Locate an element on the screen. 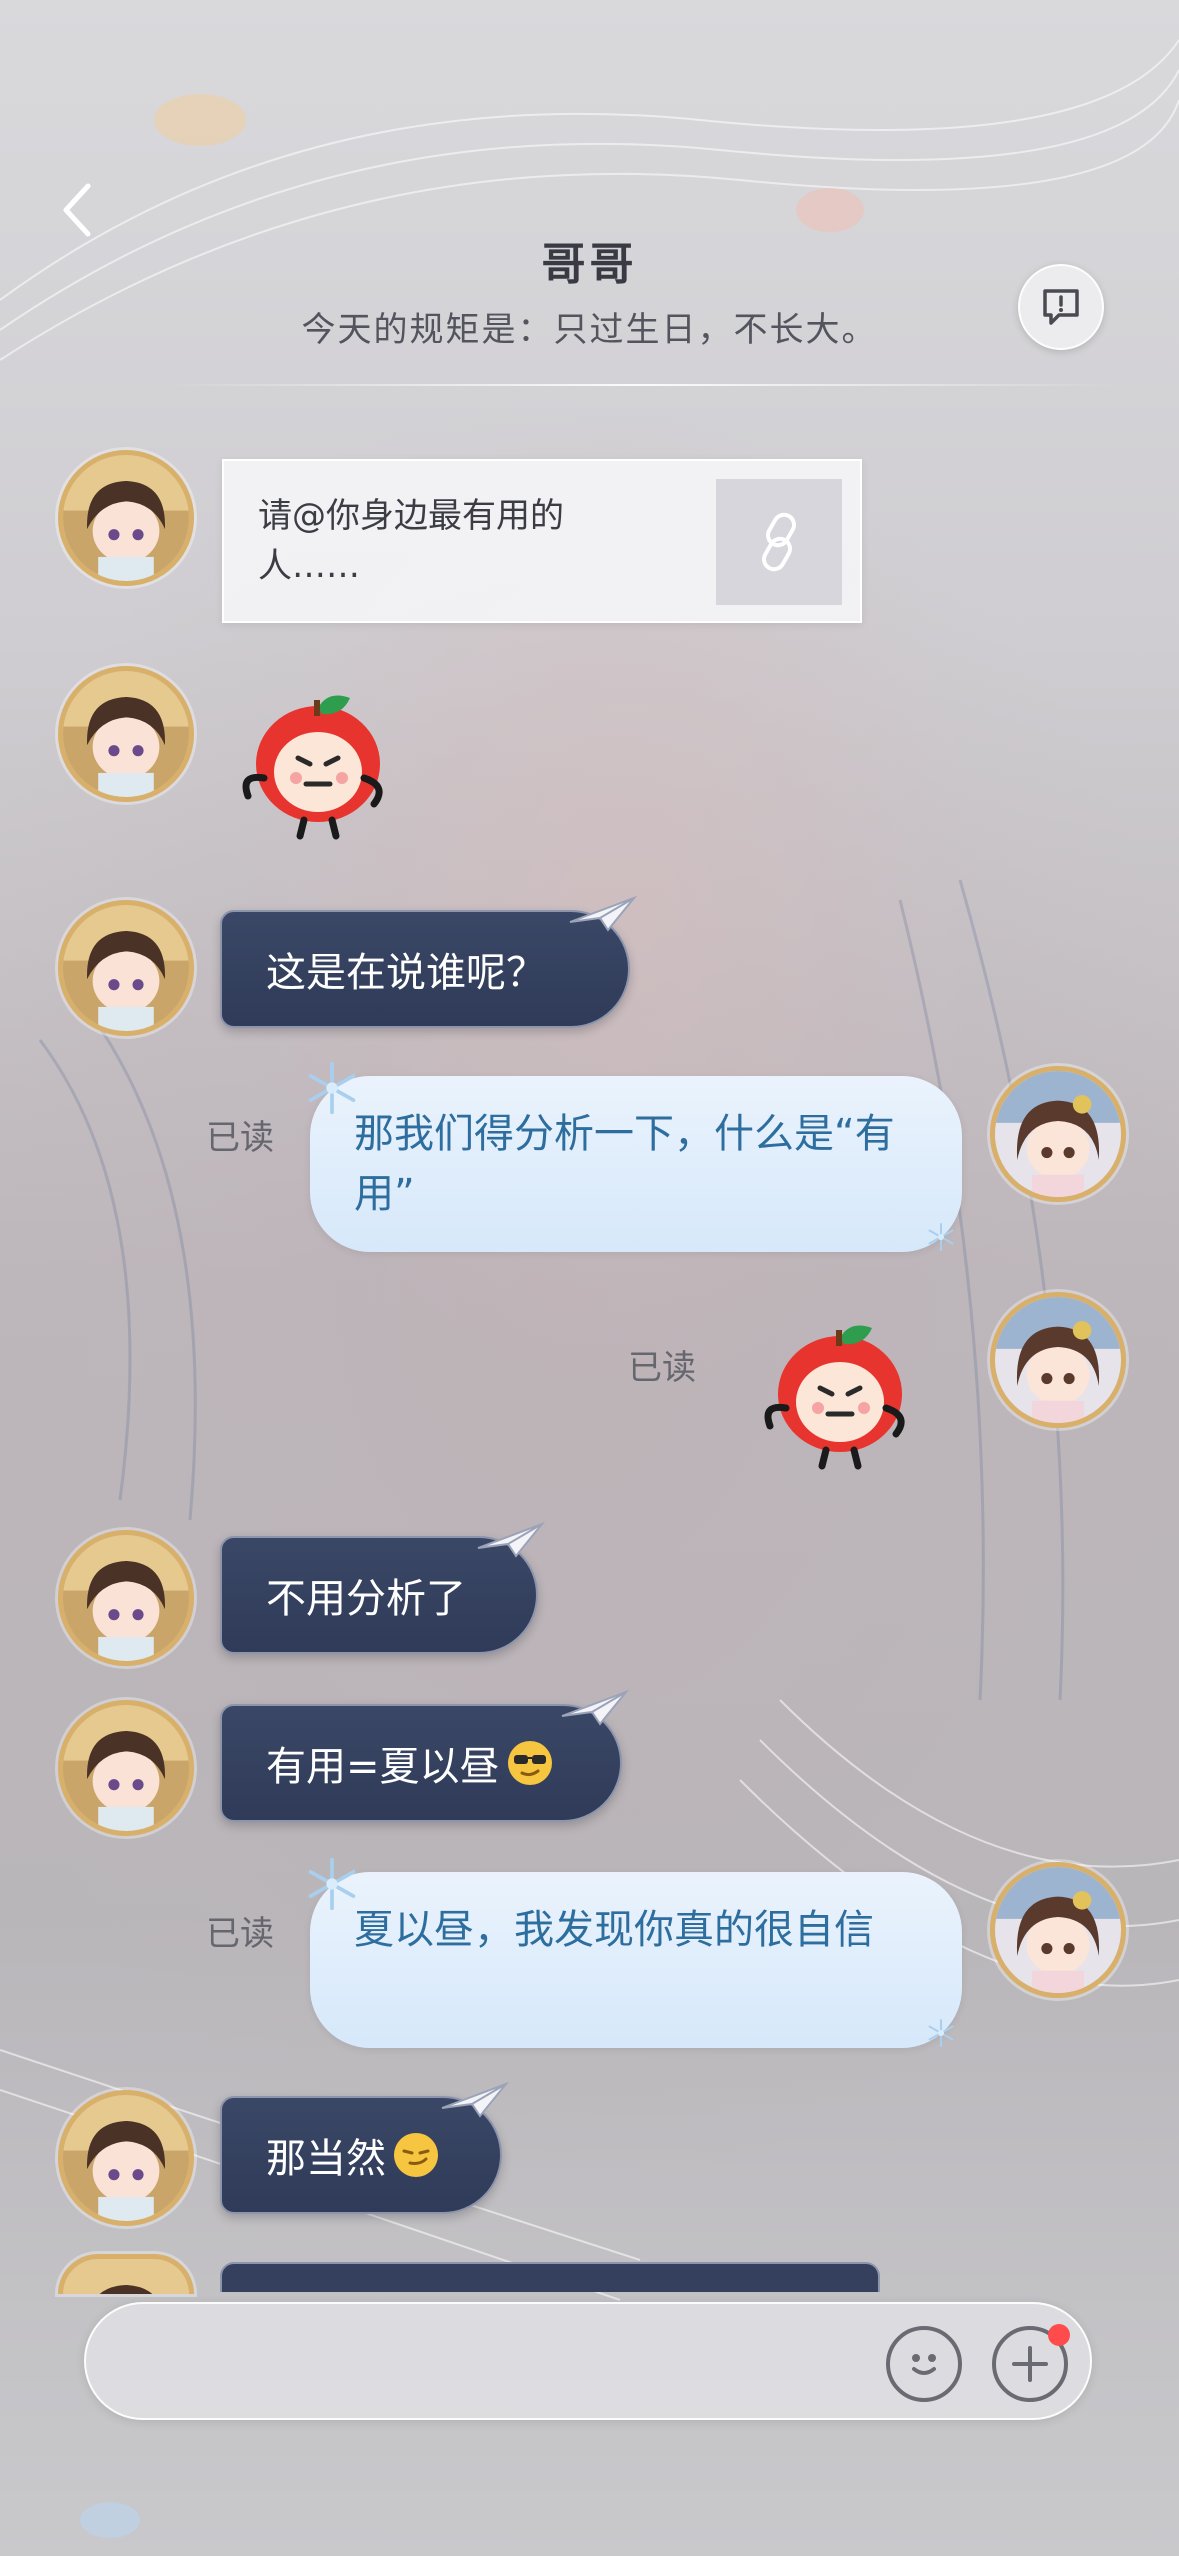  message-text: 有用=夏以昼 is located at coordinates (383, 1767).